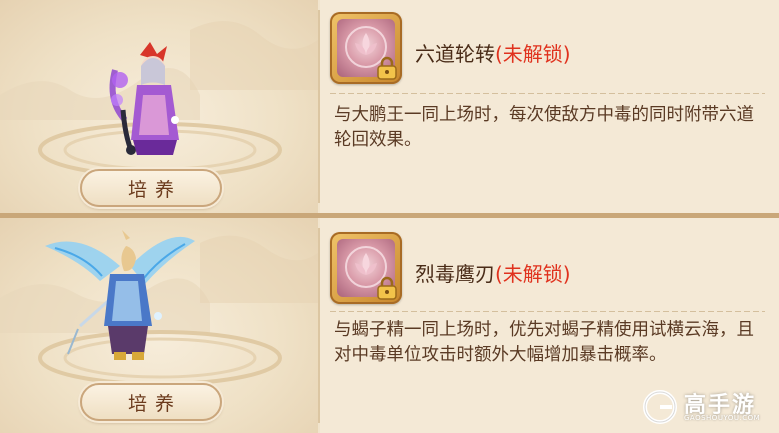  What do you see at coordinates (455, 54) in the screenshot?
I see `skill-name: 六道轮转` at bounding box center [455, 54].